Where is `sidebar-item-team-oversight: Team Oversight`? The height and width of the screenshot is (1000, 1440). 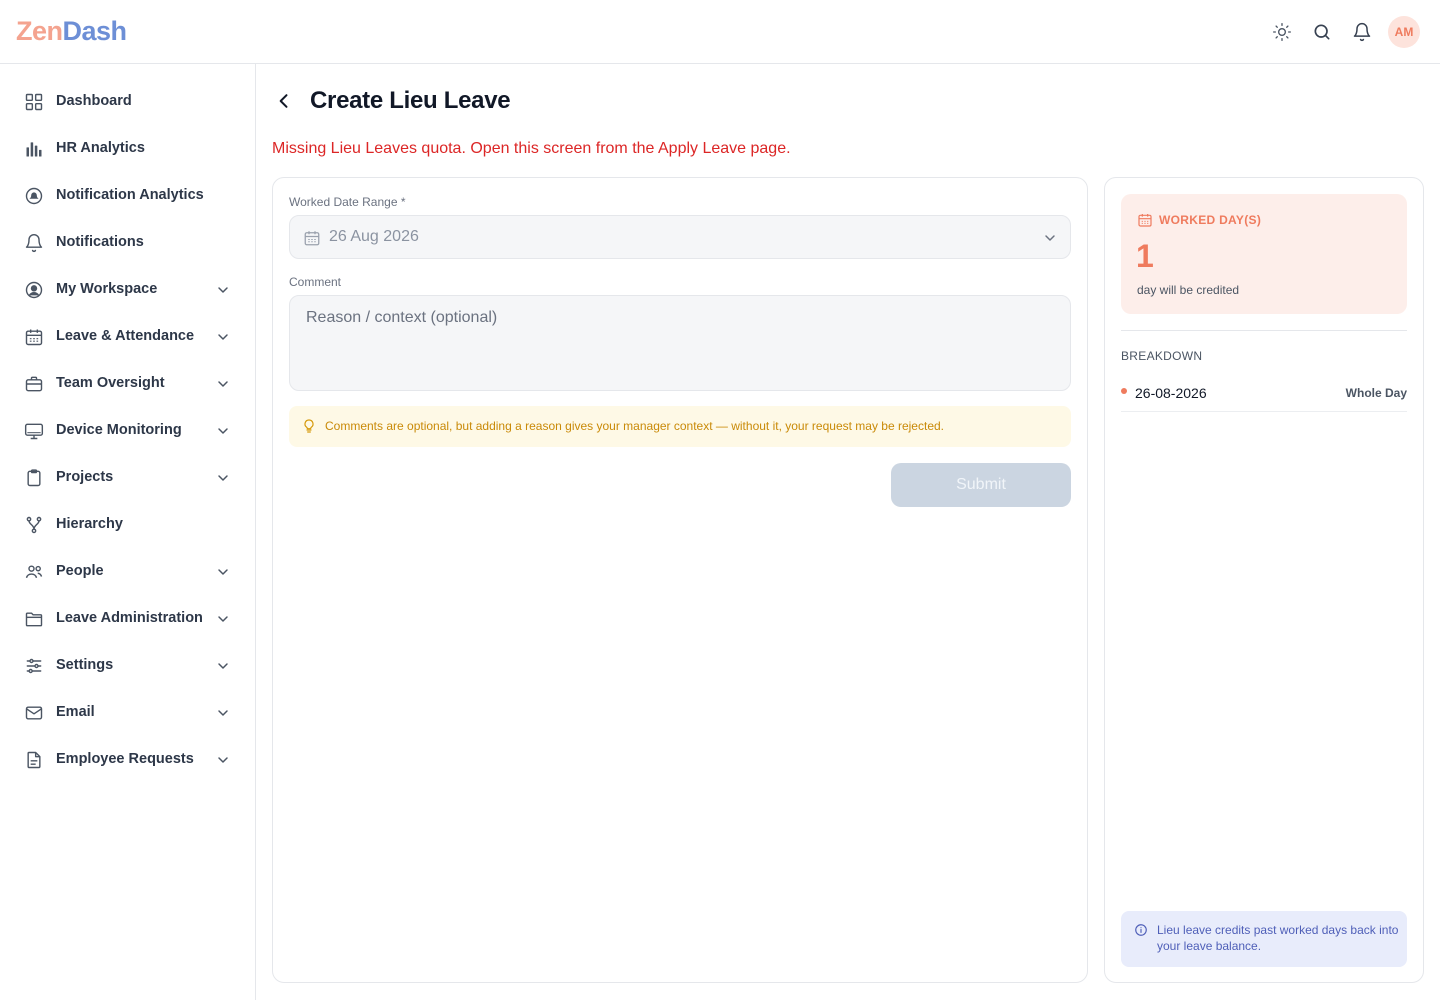 sidebar-item-team-oversight: Team Oversight is located at coordinates (128, 384).